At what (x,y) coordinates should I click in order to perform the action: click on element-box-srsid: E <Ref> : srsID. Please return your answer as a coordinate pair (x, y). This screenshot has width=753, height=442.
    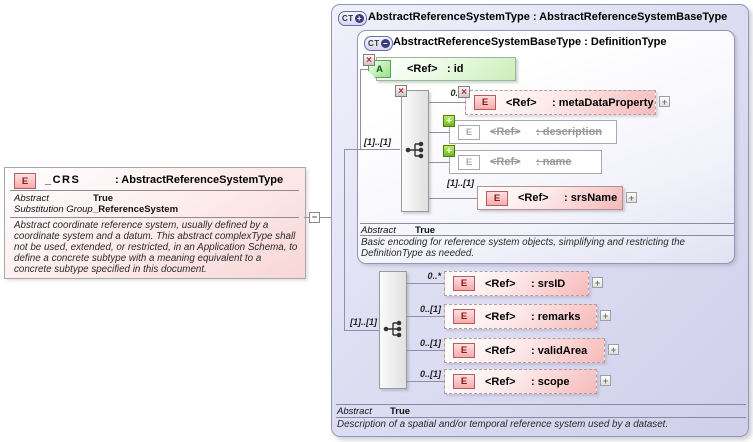
    Looking at the image, I should click on (516, 283).